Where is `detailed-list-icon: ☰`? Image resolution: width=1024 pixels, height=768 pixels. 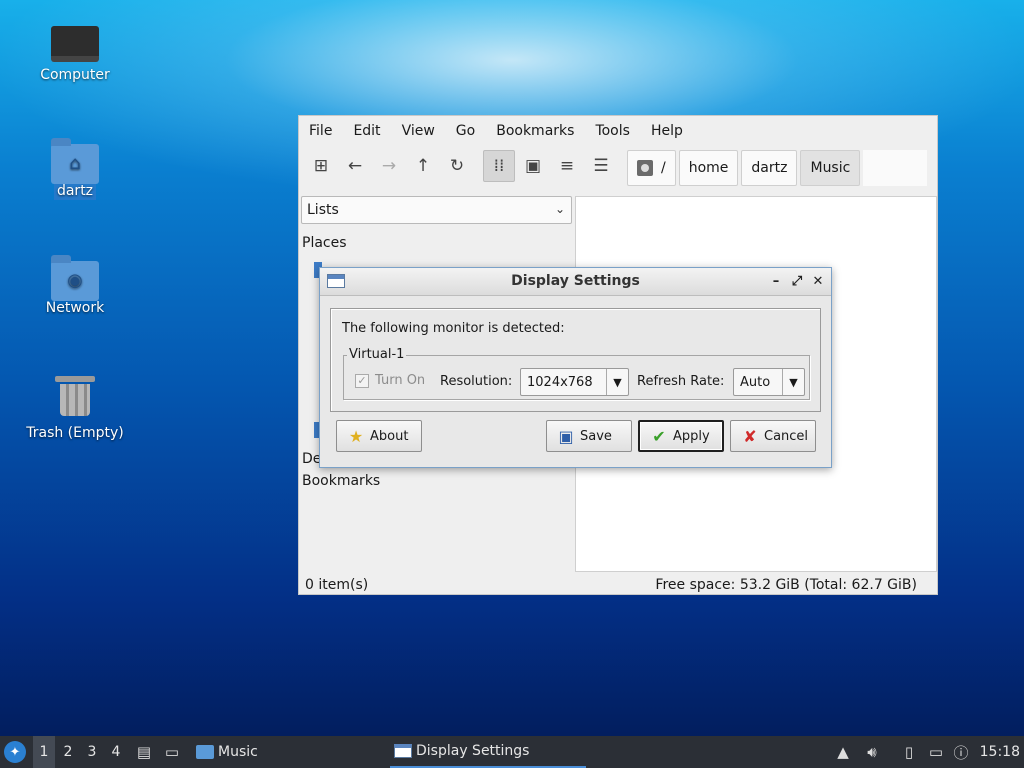 detailed-list-icon: ☰ is located at coordinates (601, 166).